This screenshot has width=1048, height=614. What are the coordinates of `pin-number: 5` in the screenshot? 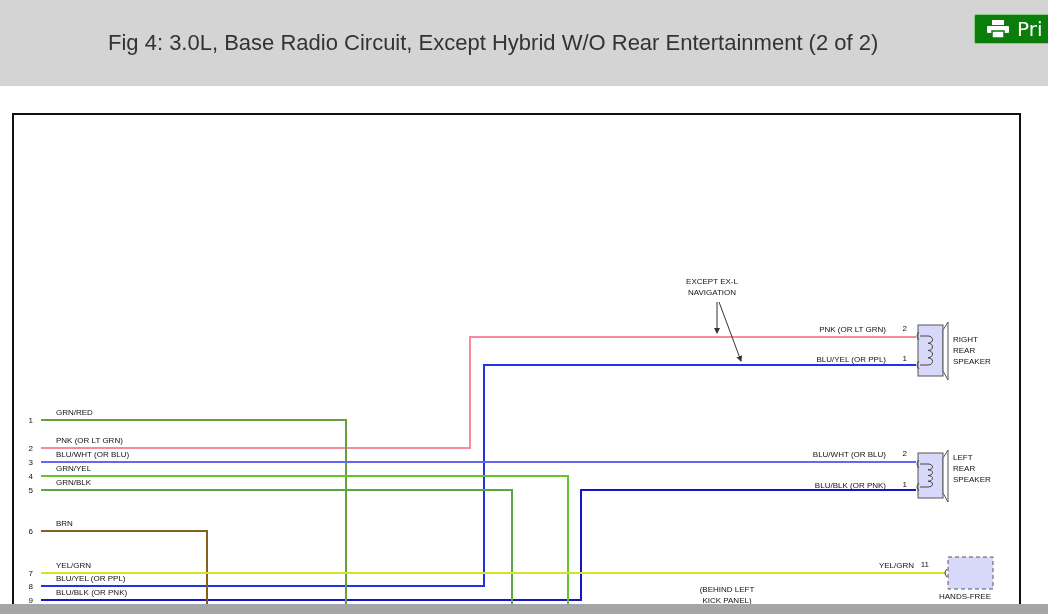 It's located at (30, 490).